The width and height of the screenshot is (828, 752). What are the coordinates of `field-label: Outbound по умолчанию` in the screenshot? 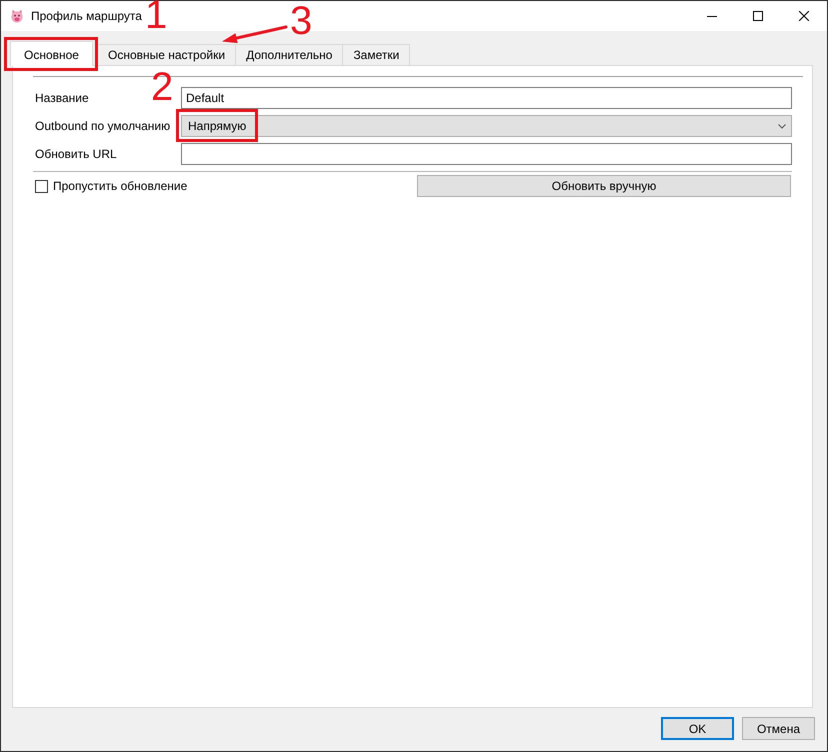 It's located at (102, 126).